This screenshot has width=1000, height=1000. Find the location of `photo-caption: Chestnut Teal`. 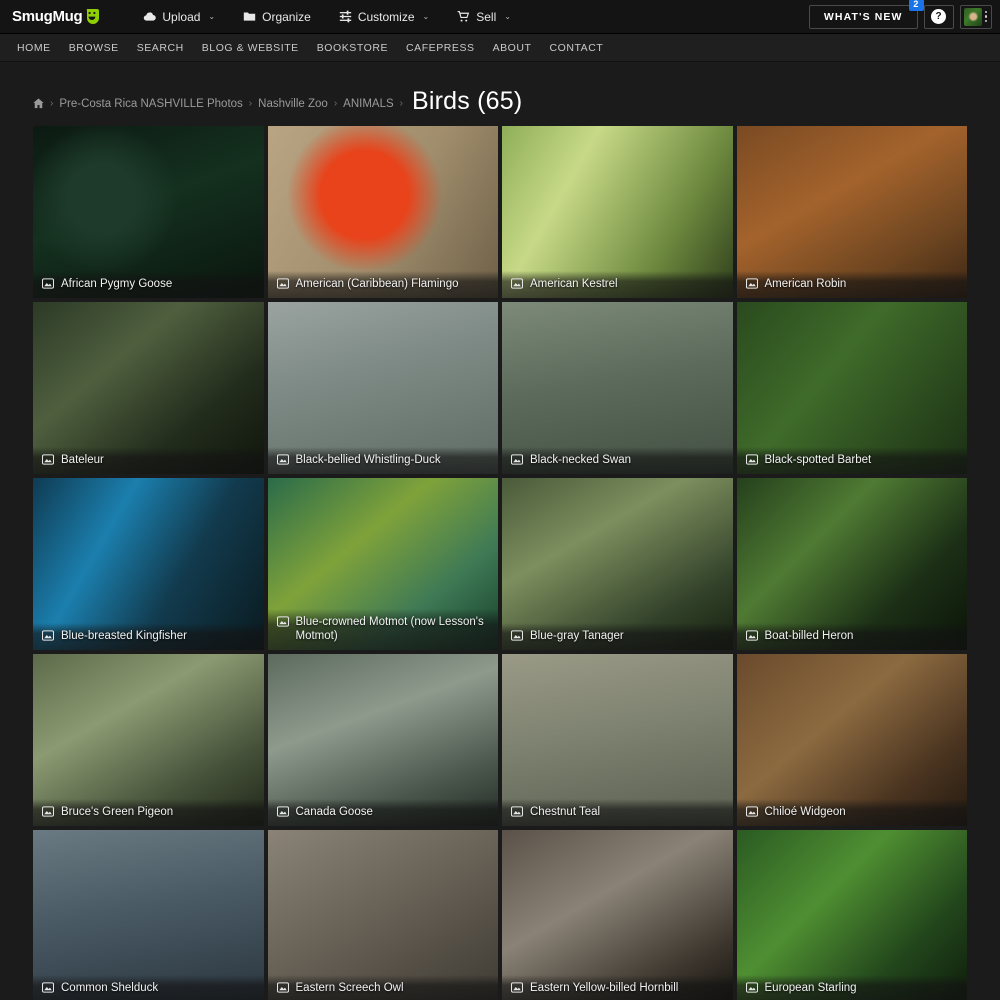

photo-caption: Chestnut Teal is located at coordinates (617, 812).